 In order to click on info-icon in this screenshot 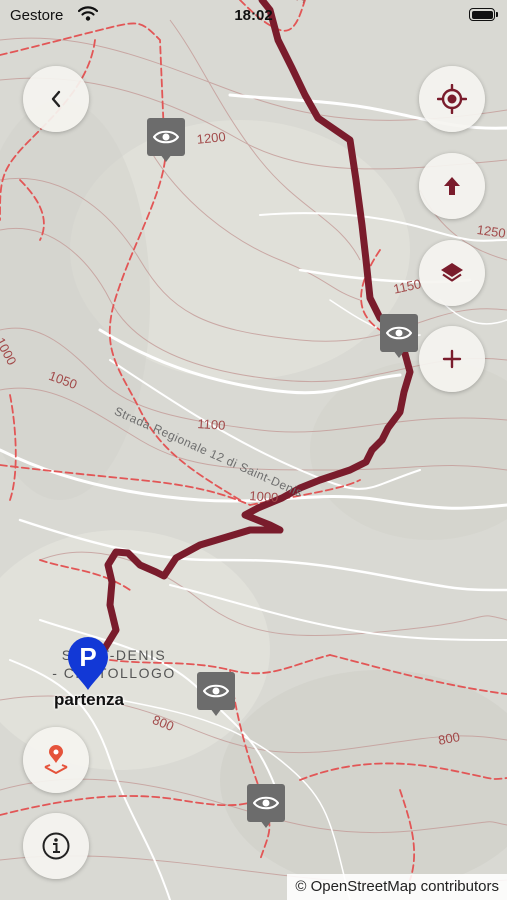, I will do `click(56, 846)`.